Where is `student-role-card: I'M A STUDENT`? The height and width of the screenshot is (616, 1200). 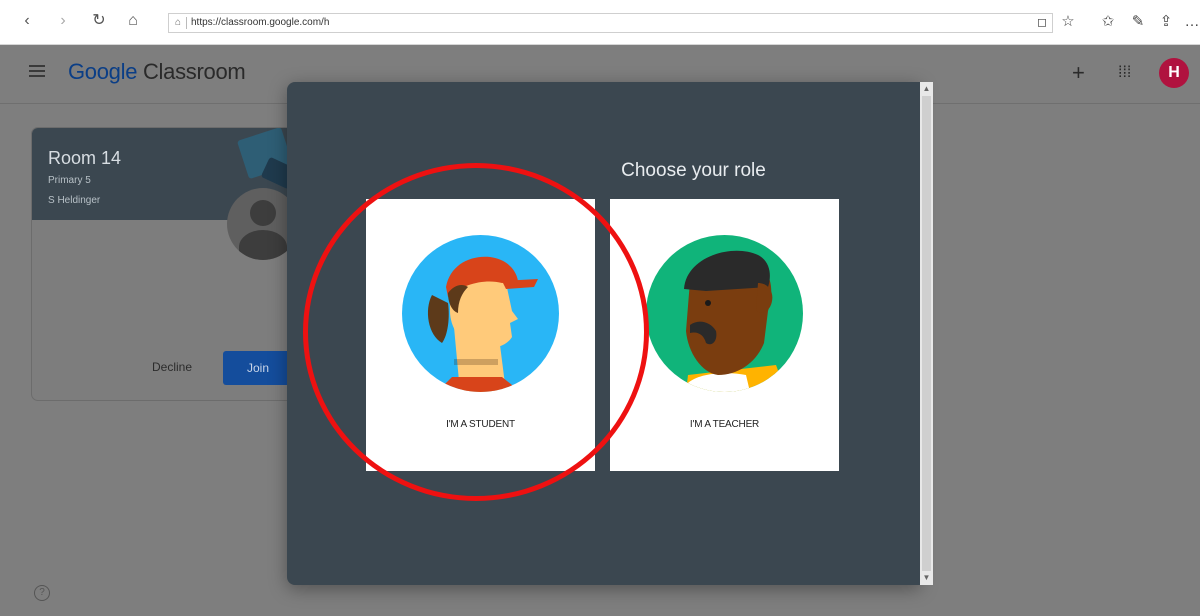 student-role-card: I'M A STUDENT is located at coordinates (480, 335).